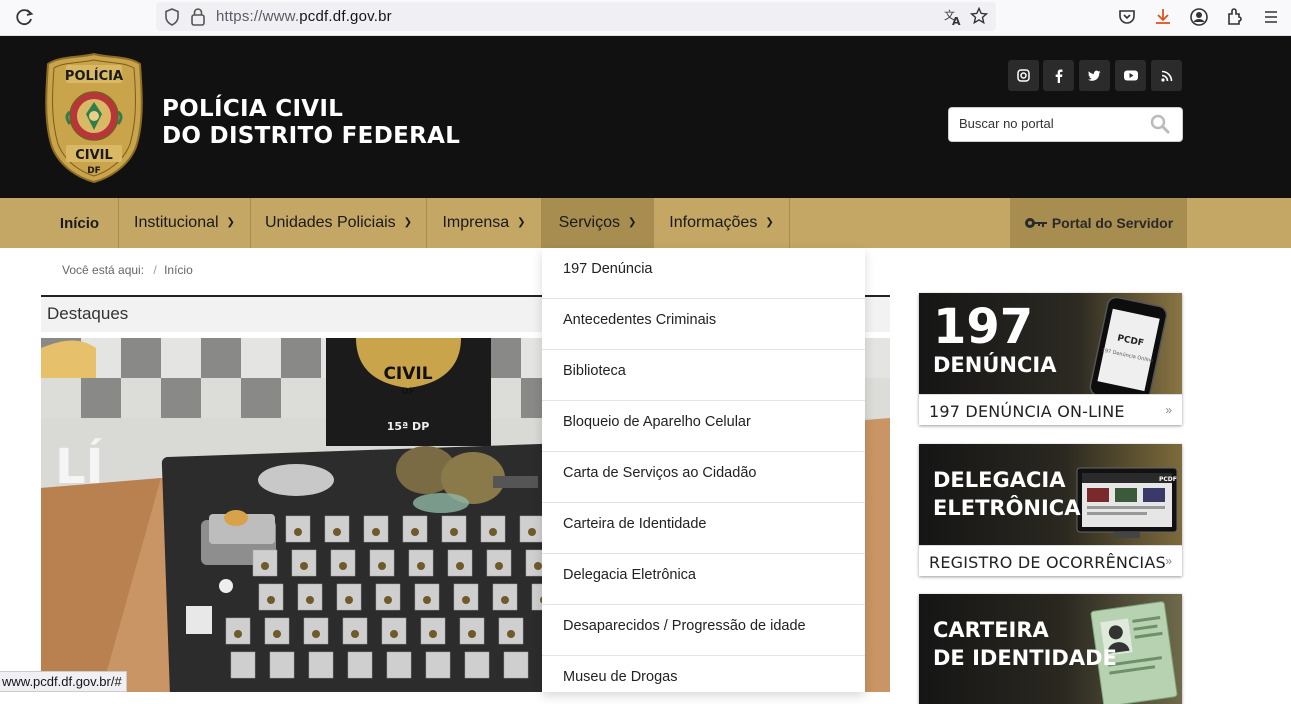 Image resolution: width=1291 pixels, height=704 pixels. What do you see at coordinates (1130, 75) in the screenshot?
I see `youtube-icon` at bounding box center [1130, 75].